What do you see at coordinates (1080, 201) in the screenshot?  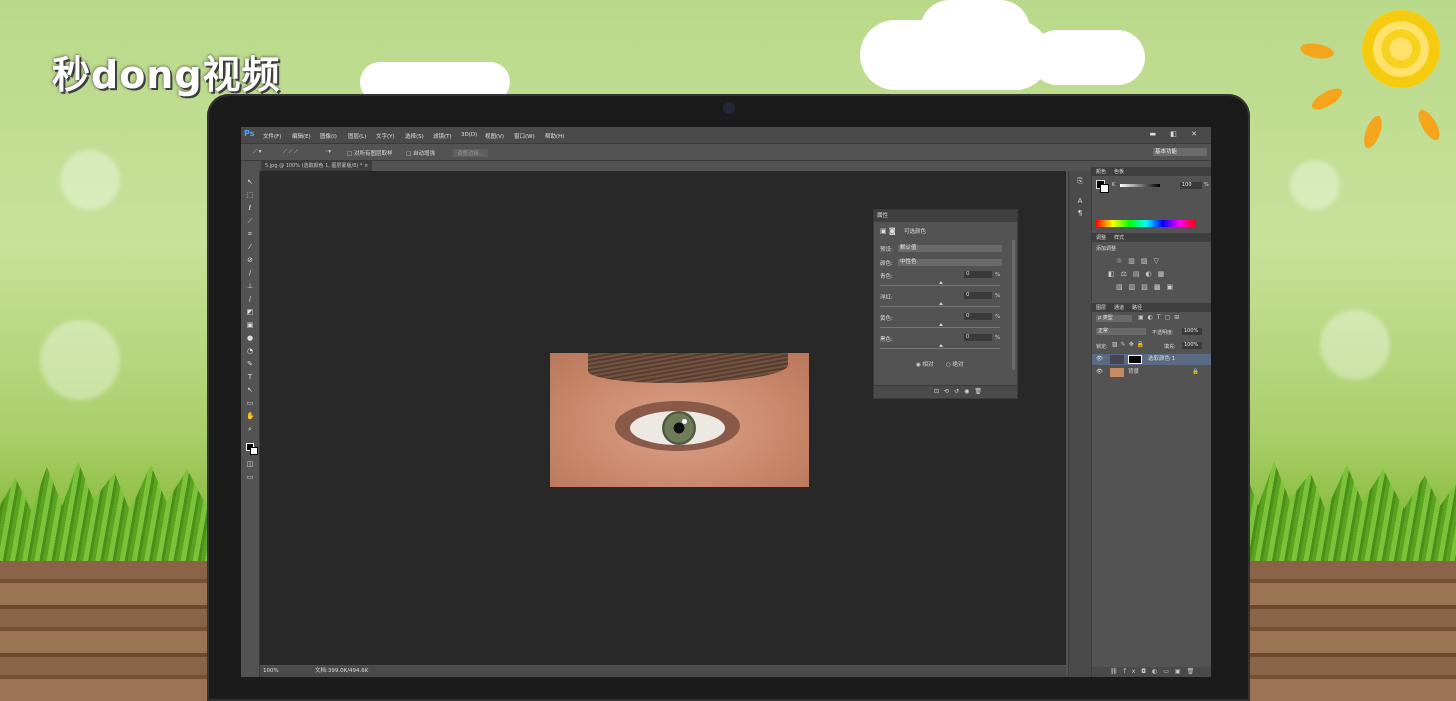 I see `character-icon: A` at bounding box center [1080, 201].